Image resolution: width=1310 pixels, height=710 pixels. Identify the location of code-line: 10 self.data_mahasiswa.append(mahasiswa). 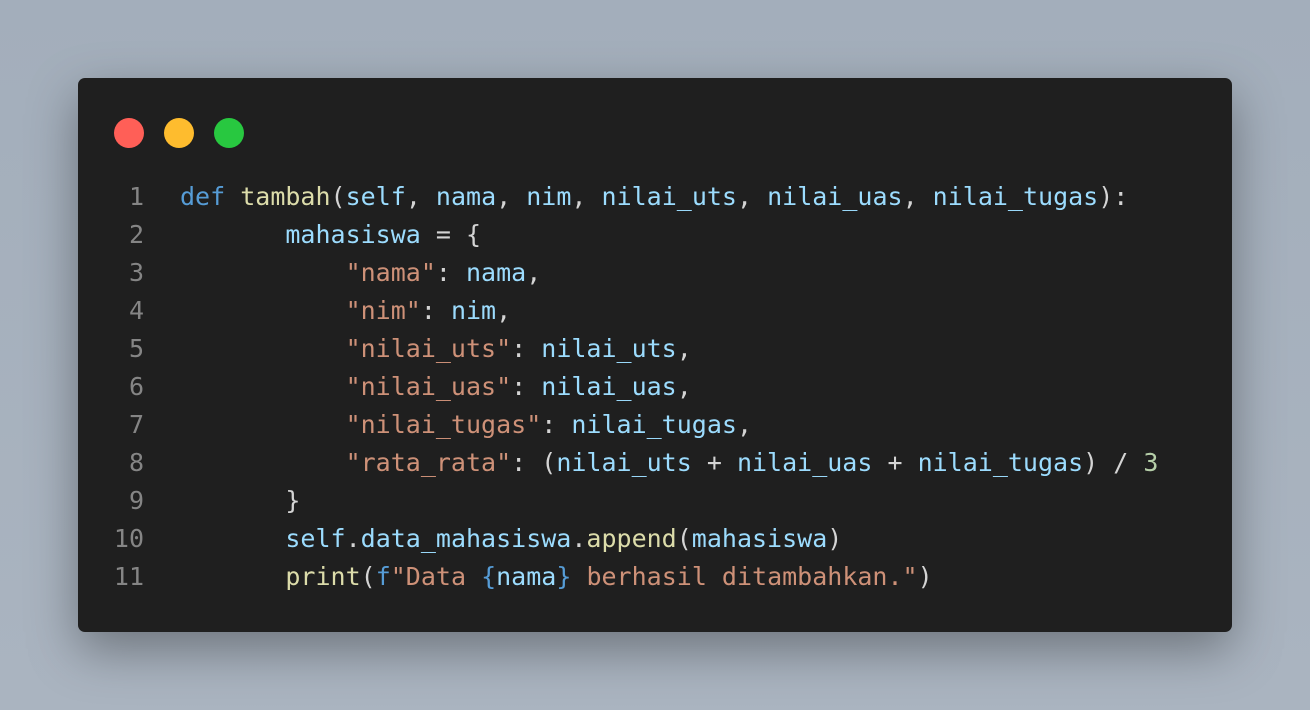
(655, 539).